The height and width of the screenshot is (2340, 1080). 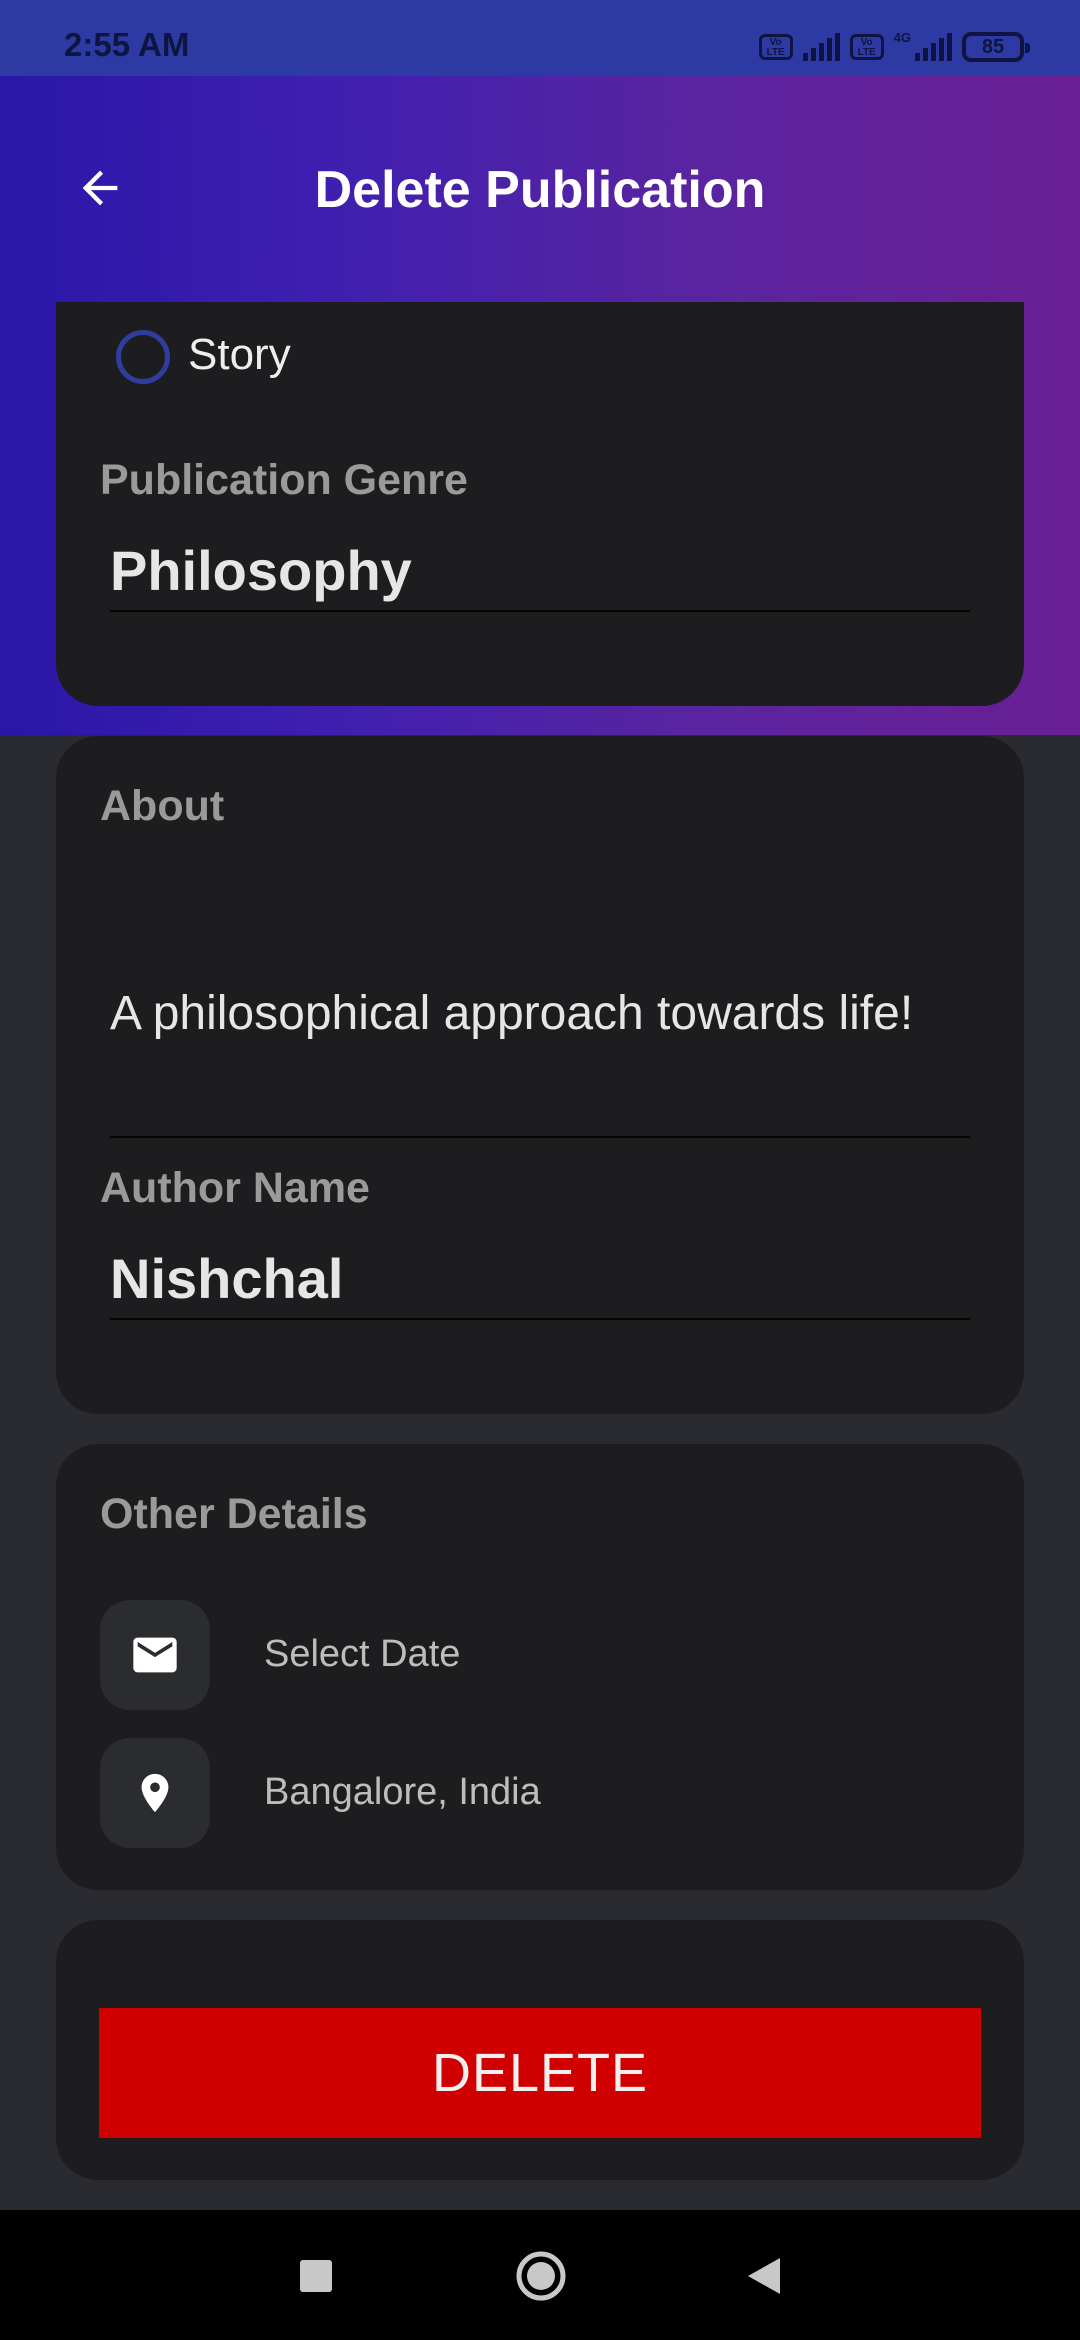 I want to click on delete-button: DELETE, so click(x=540, y=2073).